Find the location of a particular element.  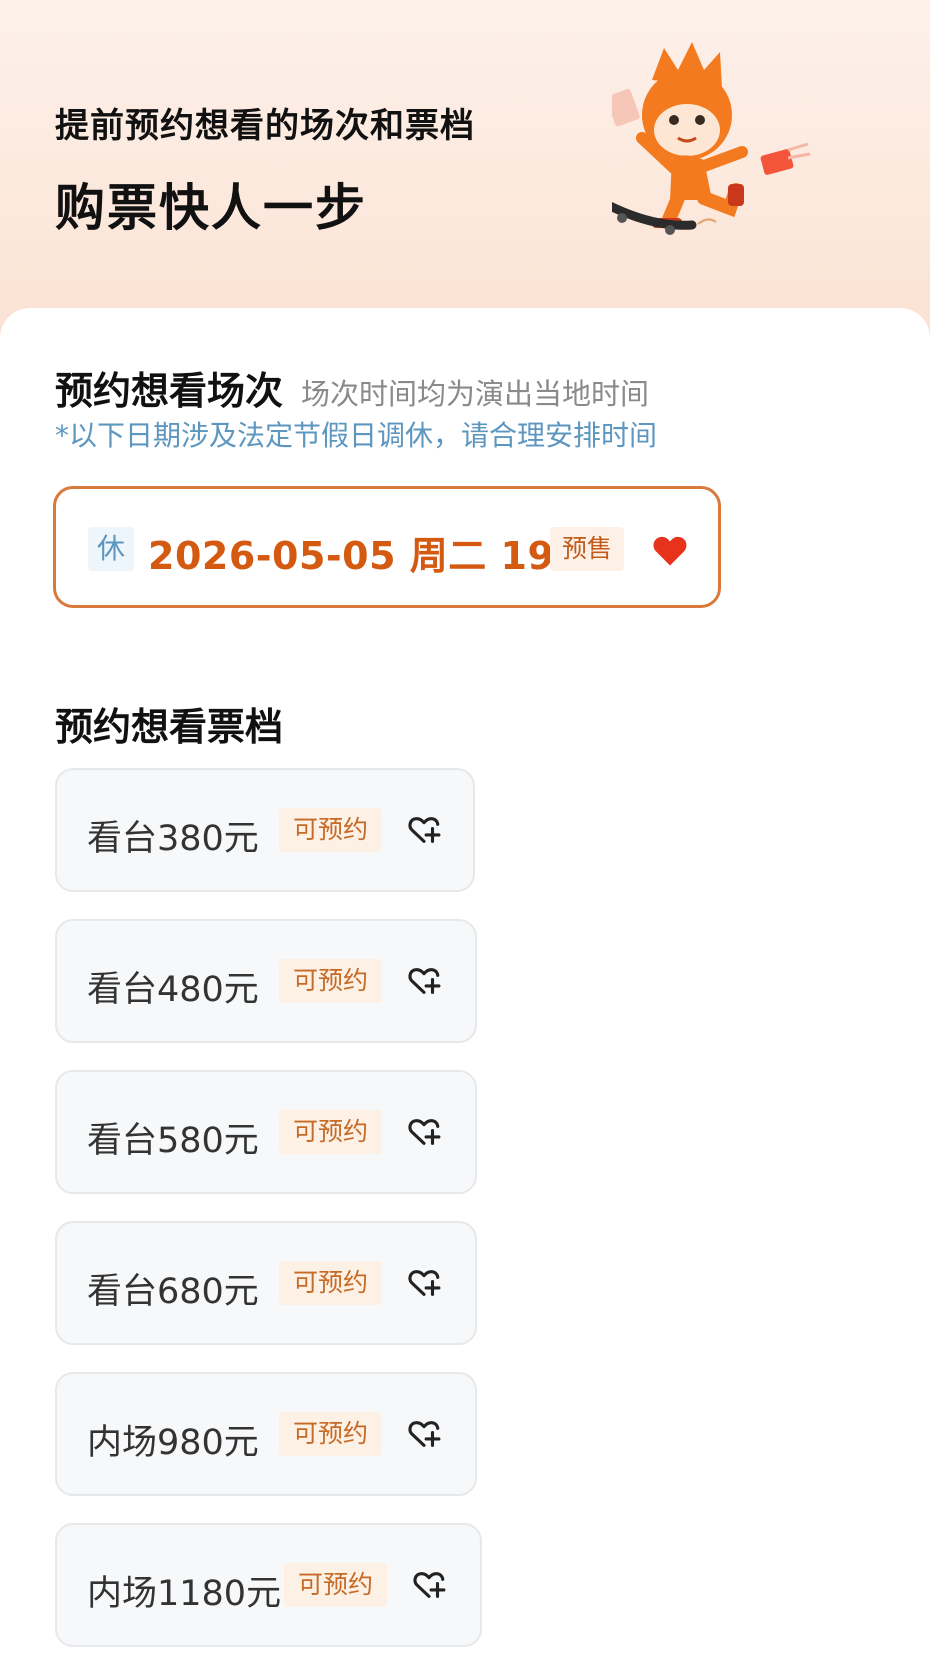

tier-name: 看台380元 is located at coordinates (173, 839).